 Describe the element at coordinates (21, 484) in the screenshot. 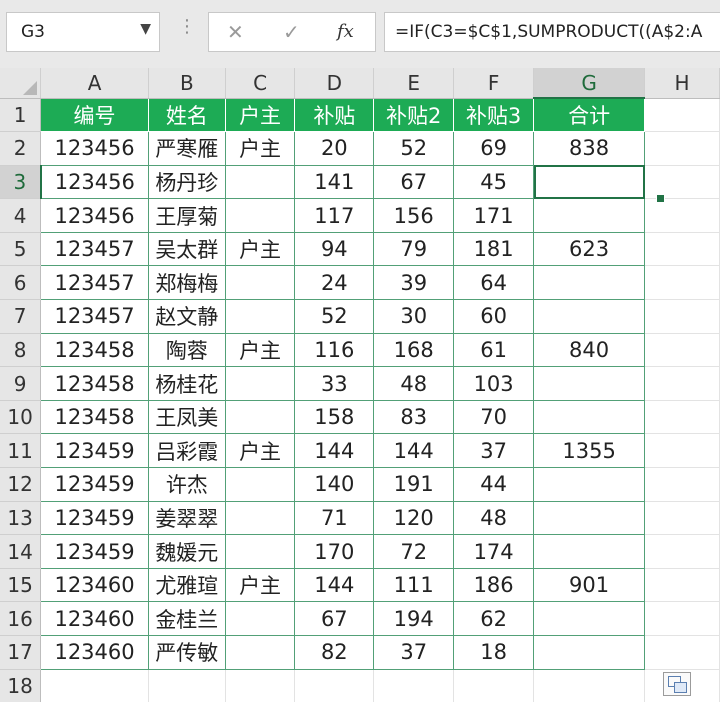

I see `row-header-12: 12` at that location.